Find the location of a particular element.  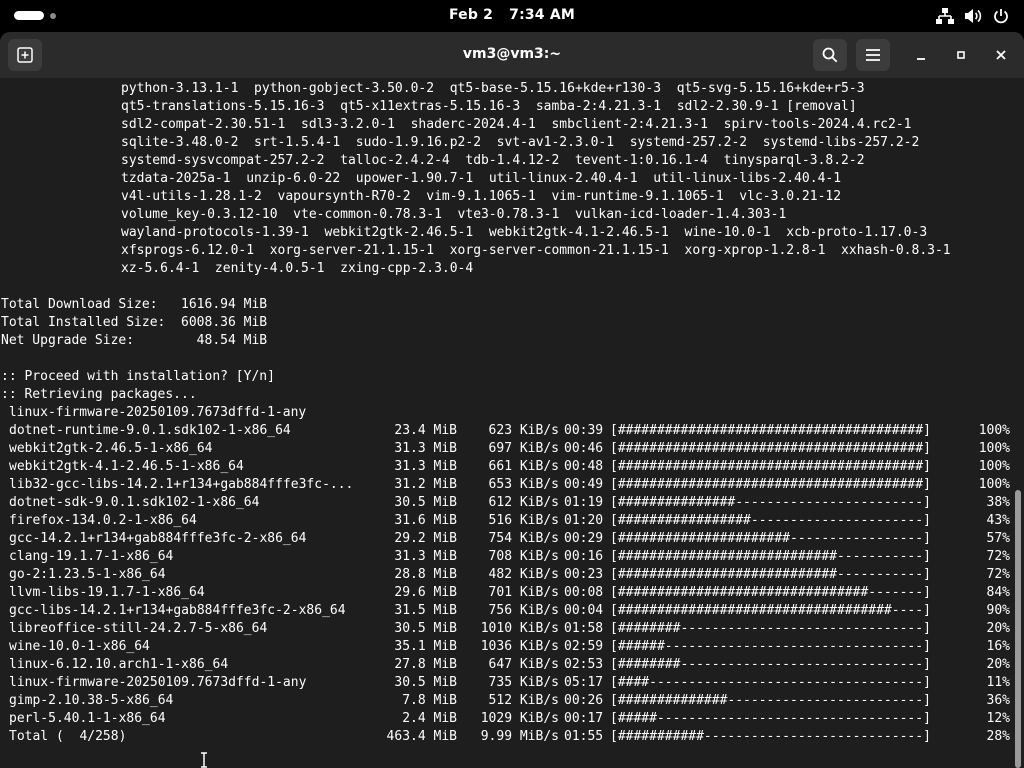

download-size: 31.6 MiB is located at coordinates (425, 520).